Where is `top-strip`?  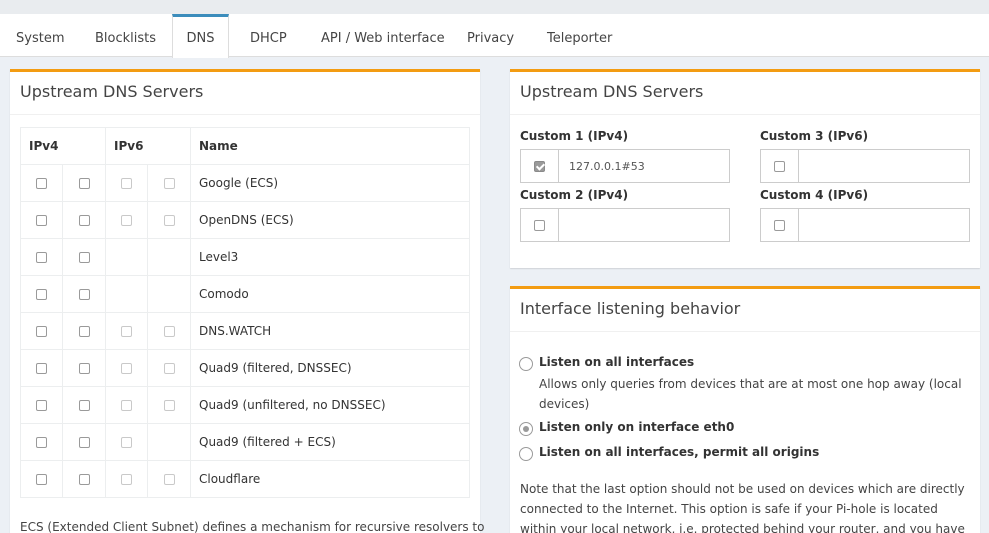
top-strip is located at coordinates (494, 7).